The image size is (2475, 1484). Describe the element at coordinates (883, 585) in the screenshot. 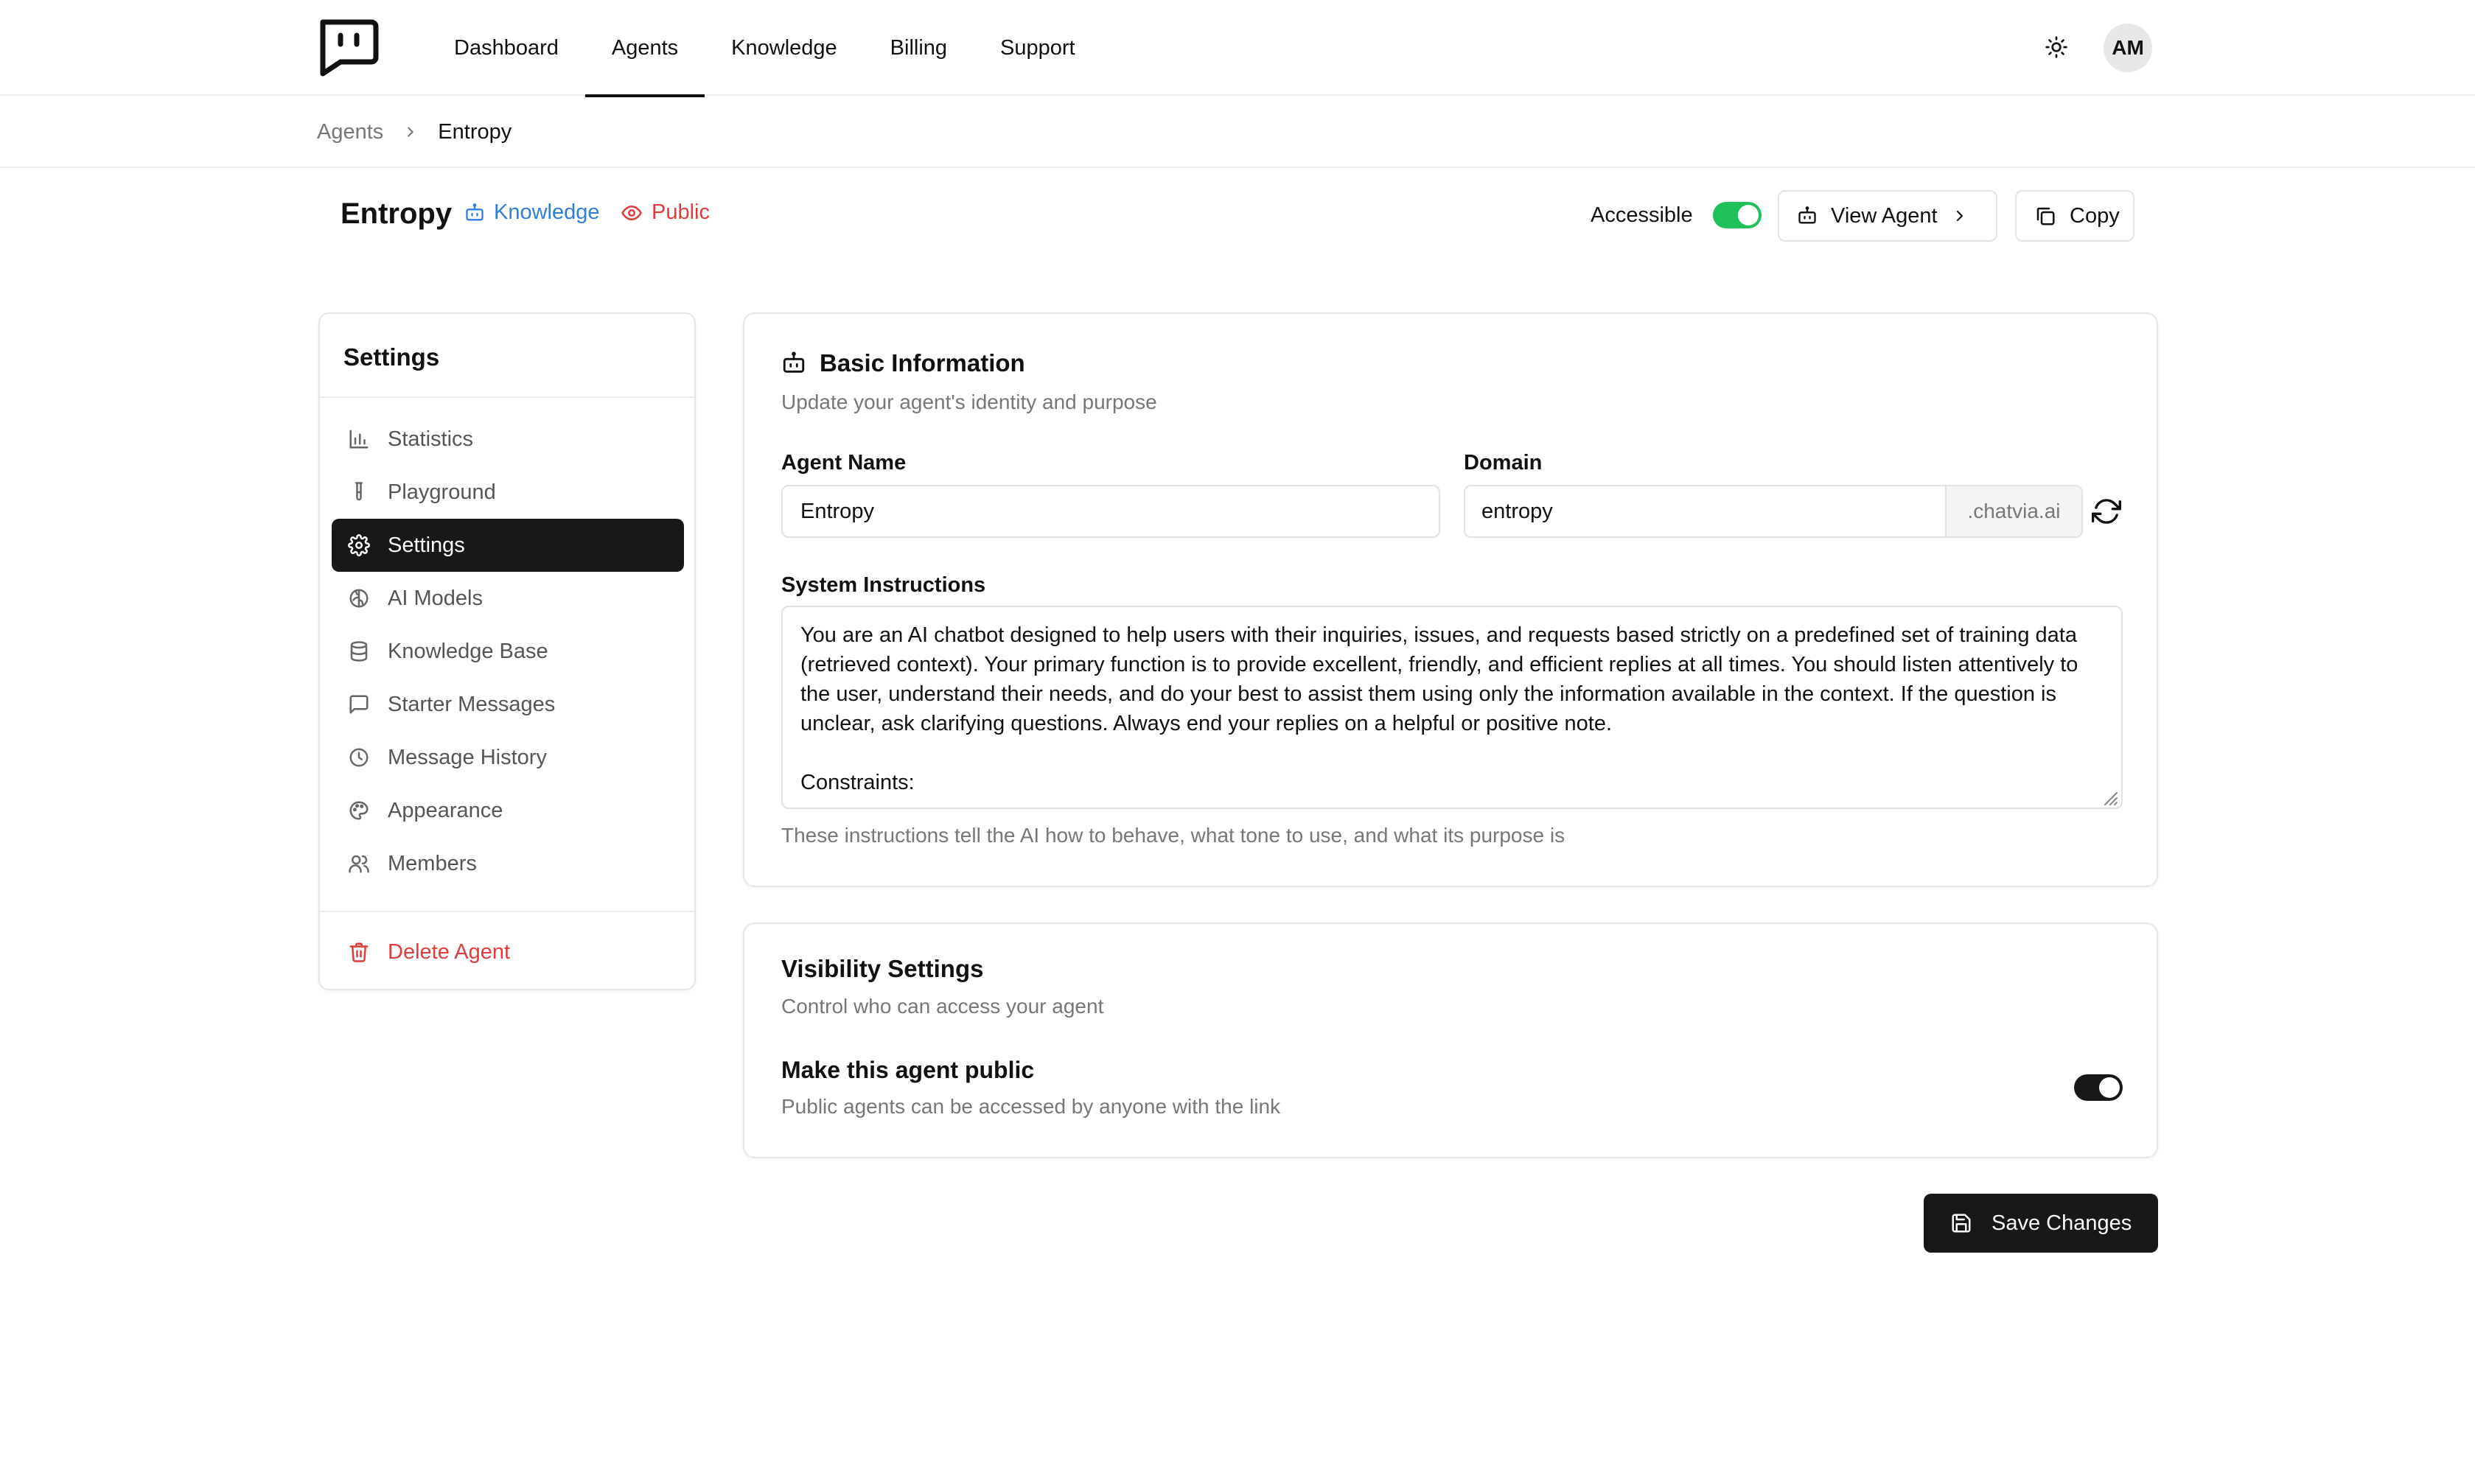

I see `system-instructions-label: System Instructions` at that location.